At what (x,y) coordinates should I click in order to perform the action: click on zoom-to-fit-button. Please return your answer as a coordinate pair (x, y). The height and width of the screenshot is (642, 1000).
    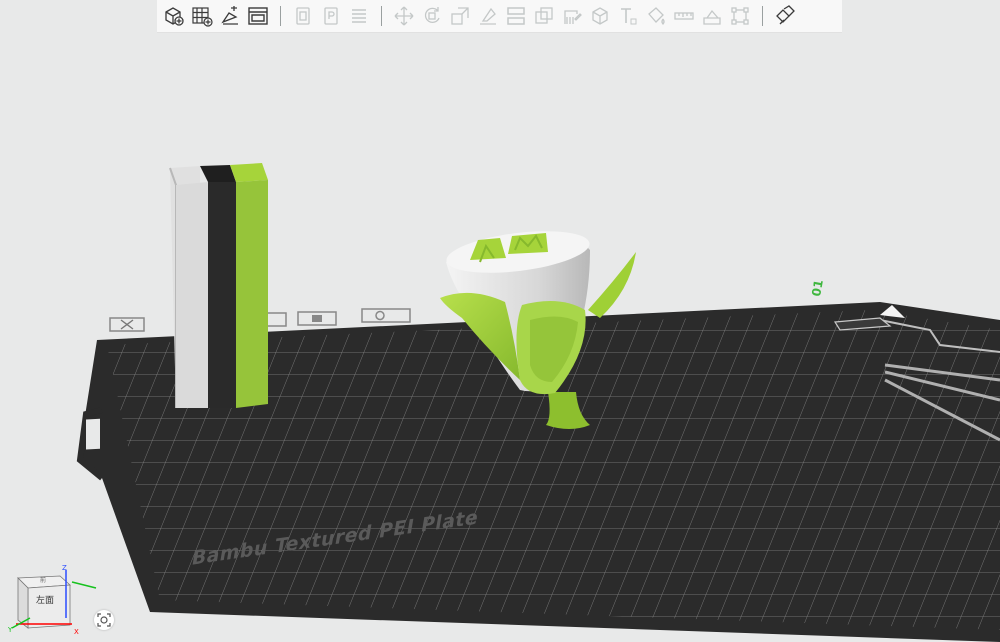
    Looking at the image, I should click on (104, 620).